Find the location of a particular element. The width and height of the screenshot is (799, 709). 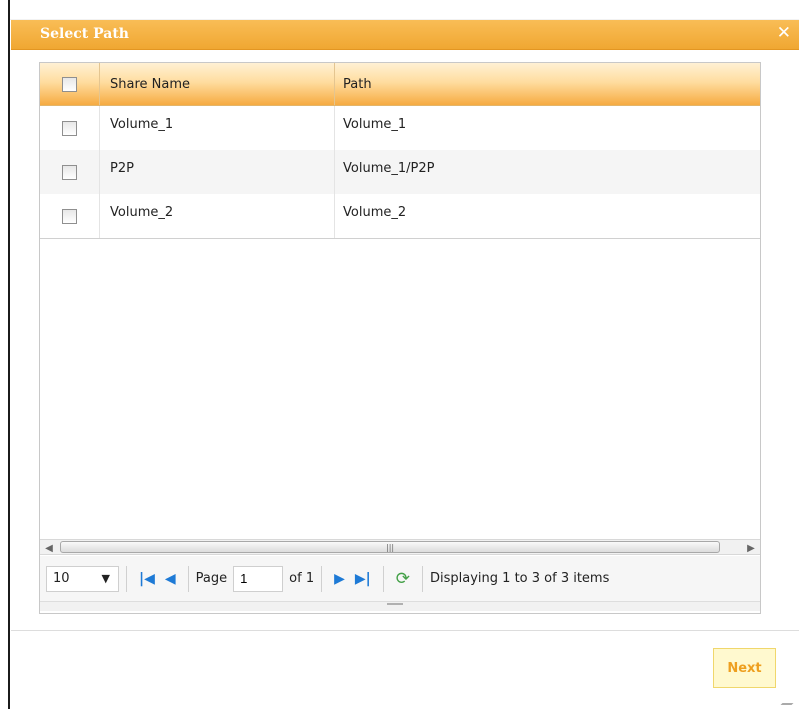

page-label: Page is located at coordinates (211, 578).